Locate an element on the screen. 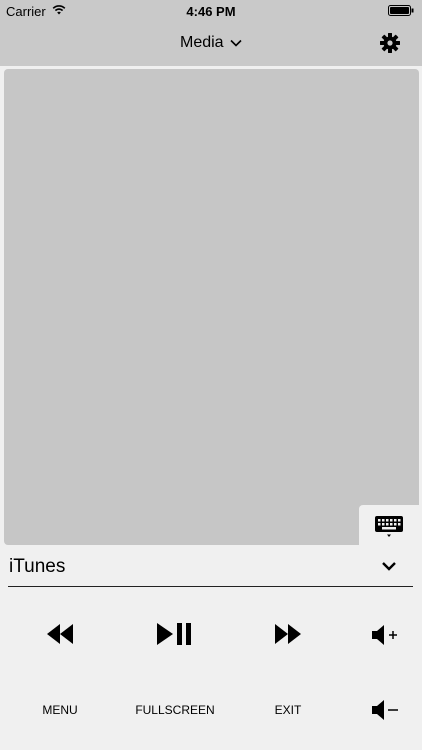 The height and width of the screenshot is (750, 422). play-pause-icon is located at coordinates (174, 634).